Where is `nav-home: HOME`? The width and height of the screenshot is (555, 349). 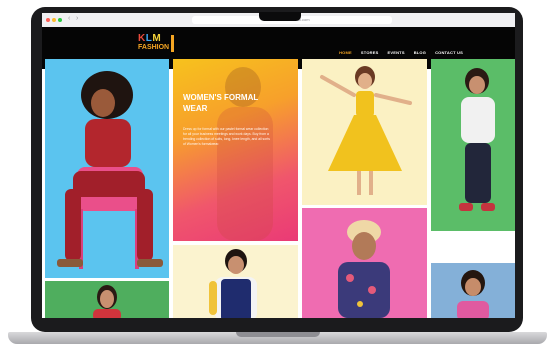 nav-home: HOME is located at coordinates (345, 52).